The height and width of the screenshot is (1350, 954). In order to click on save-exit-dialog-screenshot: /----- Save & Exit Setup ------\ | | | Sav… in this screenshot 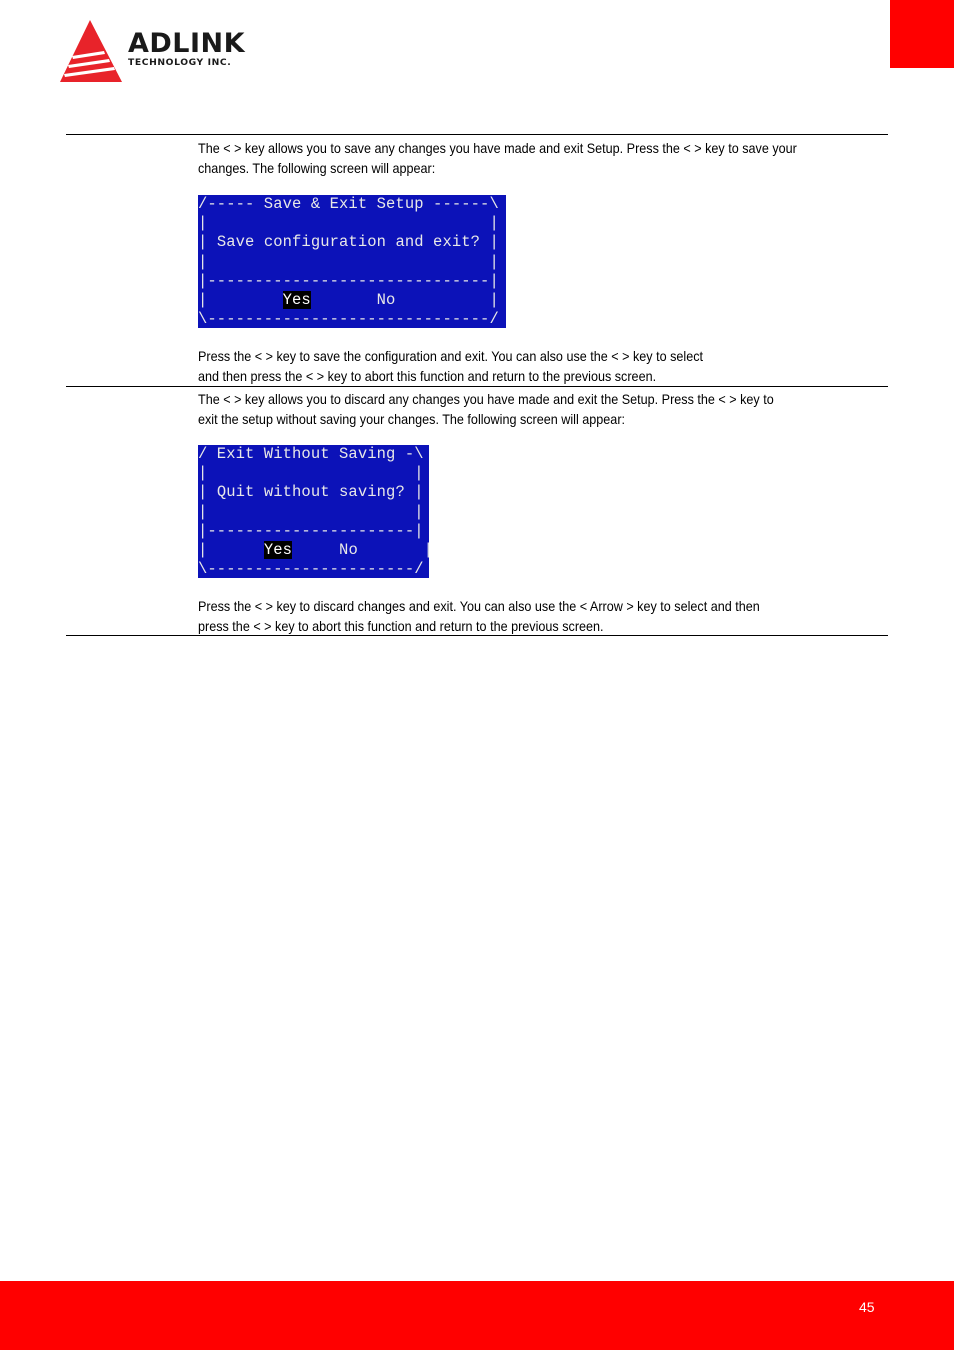, I will do `click(352, 261)`.